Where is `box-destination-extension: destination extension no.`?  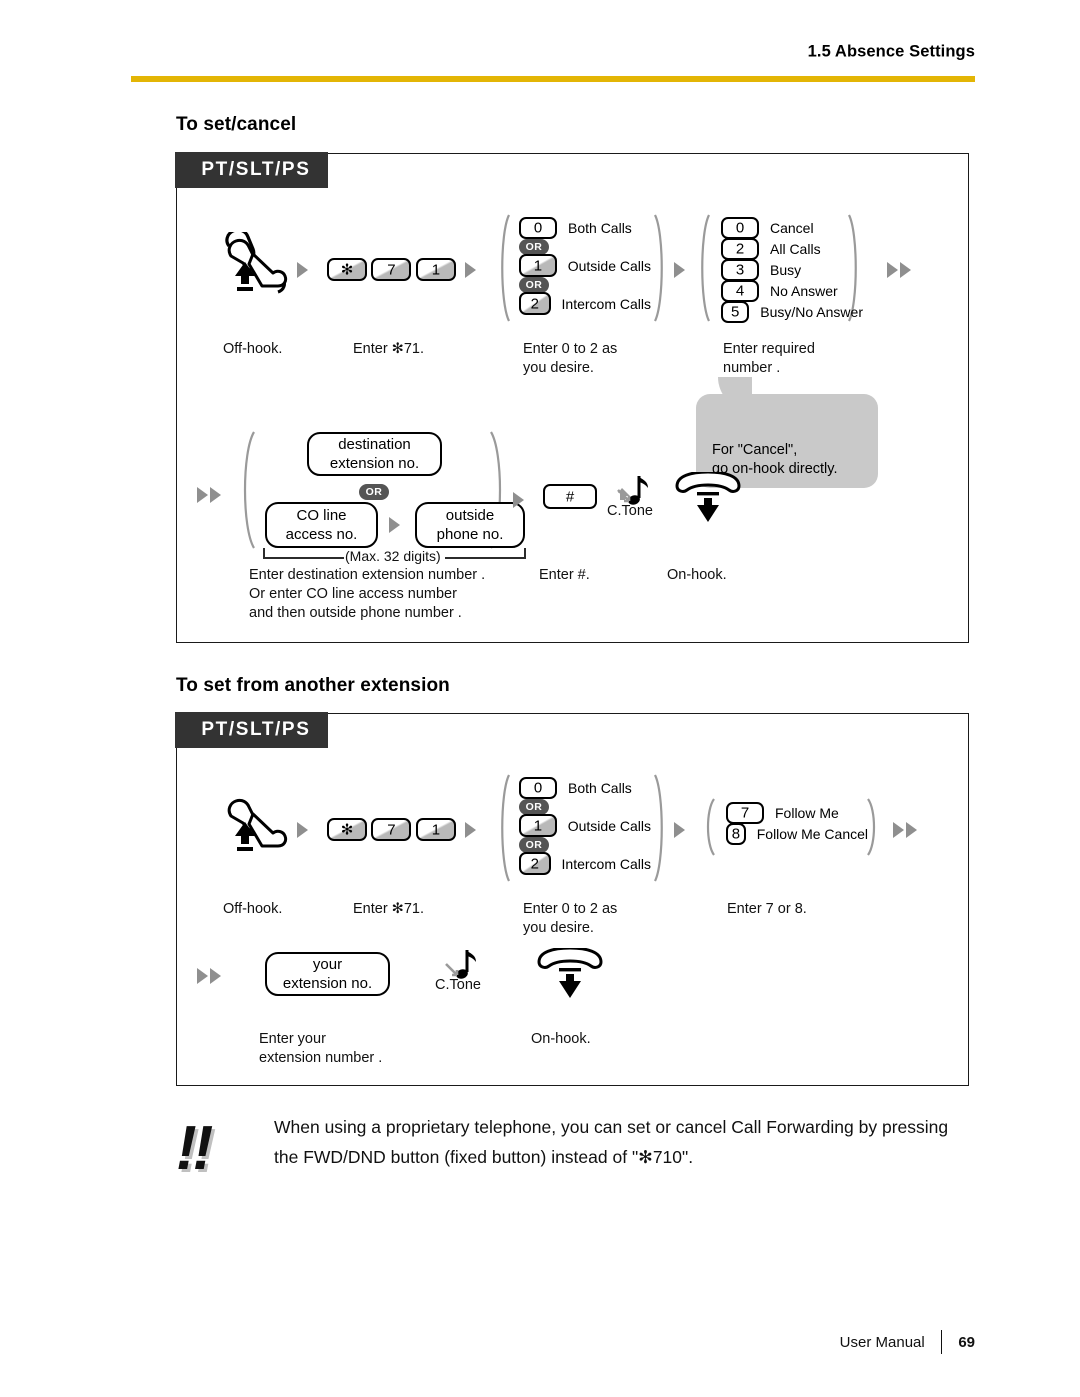
box-destination-extension: destination extension no. is located at coordinates (374, 454).